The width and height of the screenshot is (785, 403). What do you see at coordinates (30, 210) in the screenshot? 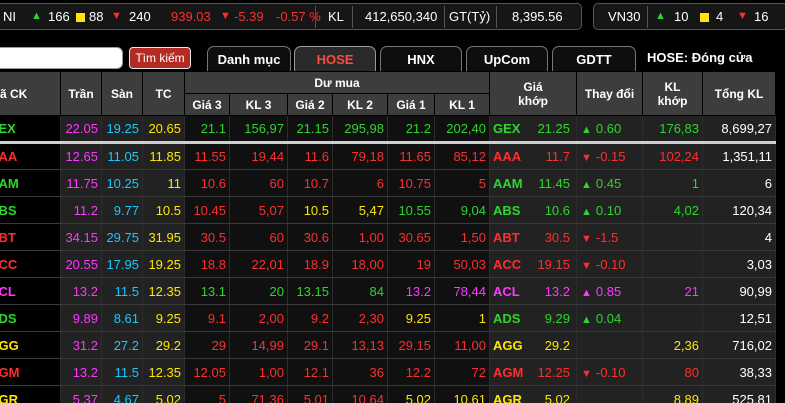
I see `symbol-cell: BS` at bounding box center [30, 210].